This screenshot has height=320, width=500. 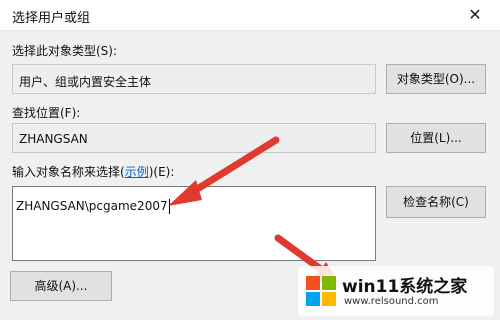 What do you see at coordinates (405, 287) in the screenshot?
I see `watermark-name: win11系统之家` at bounding box center [405, 287].